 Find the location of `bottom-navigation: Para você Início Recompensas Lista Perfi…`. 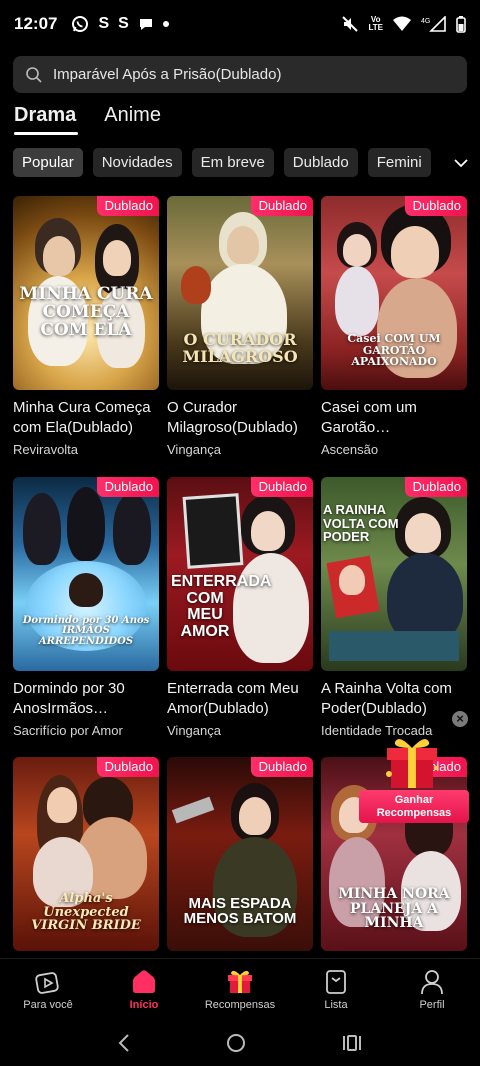

bottom-navigation: Para você Início Recompensas Lista Perfi… is located at coordinates (240, 989).